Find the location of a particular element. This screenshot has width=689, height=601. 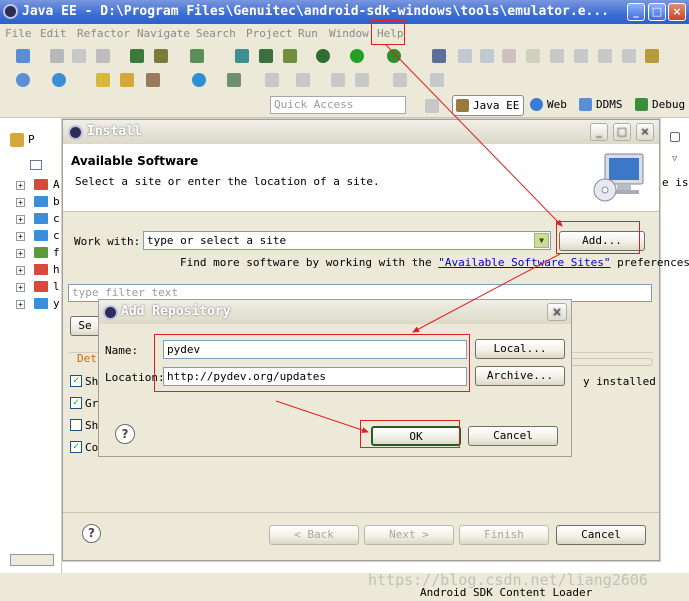

checkbox-show-applicable is located at coordinates (76, 425).